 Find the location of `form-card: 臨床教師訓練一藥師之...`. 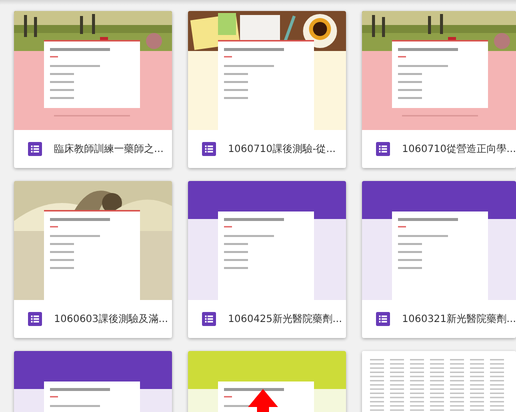

form-card: 臨床教師訓練一藥師之... is located at coordinates (93, 89).